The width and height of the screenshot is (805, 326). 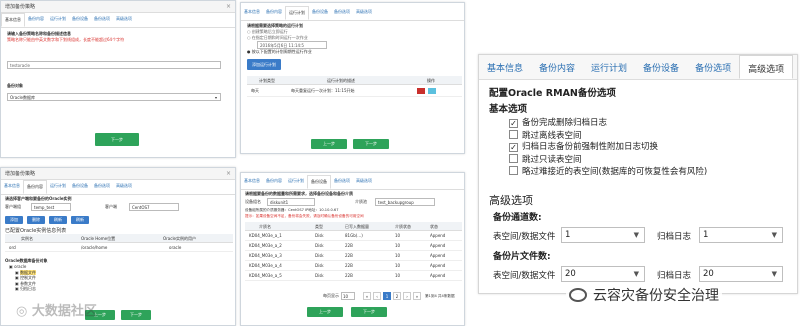 I want to click on table-row: KD04_M03e_a_3 Disk 22B 10 Append, so click(x=353, y=256).